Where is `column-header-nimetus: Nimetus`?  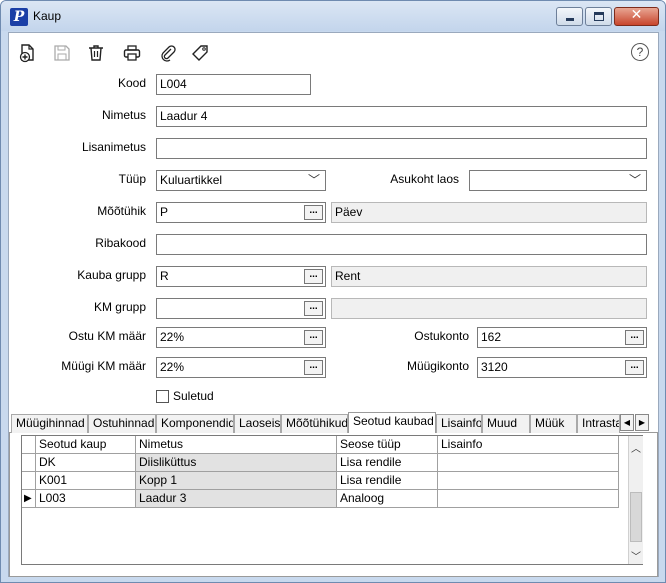 column-header-nimetus: Nimetus is located at coordinates (236, 445).